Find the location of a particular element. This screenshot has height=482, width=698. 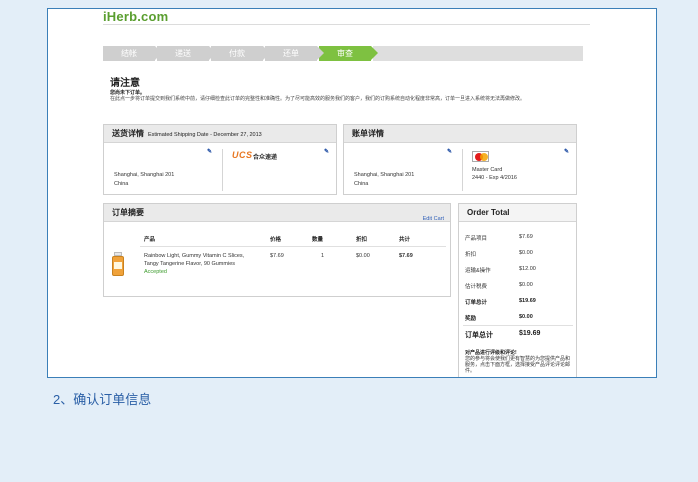

product-name-line1: Rainbow Light, Gummy Vitamin C Slices, is located at coordinates (194, 256).